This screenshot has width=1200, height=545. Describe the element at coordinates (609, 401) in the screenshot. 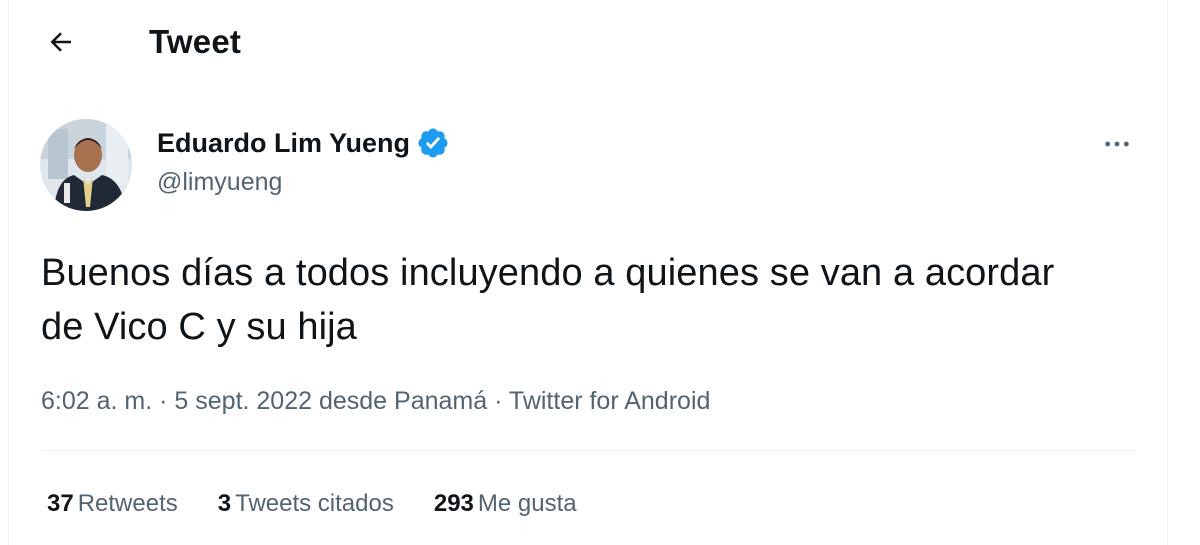

I see `tweet-source: Twitter for Android` at that location.